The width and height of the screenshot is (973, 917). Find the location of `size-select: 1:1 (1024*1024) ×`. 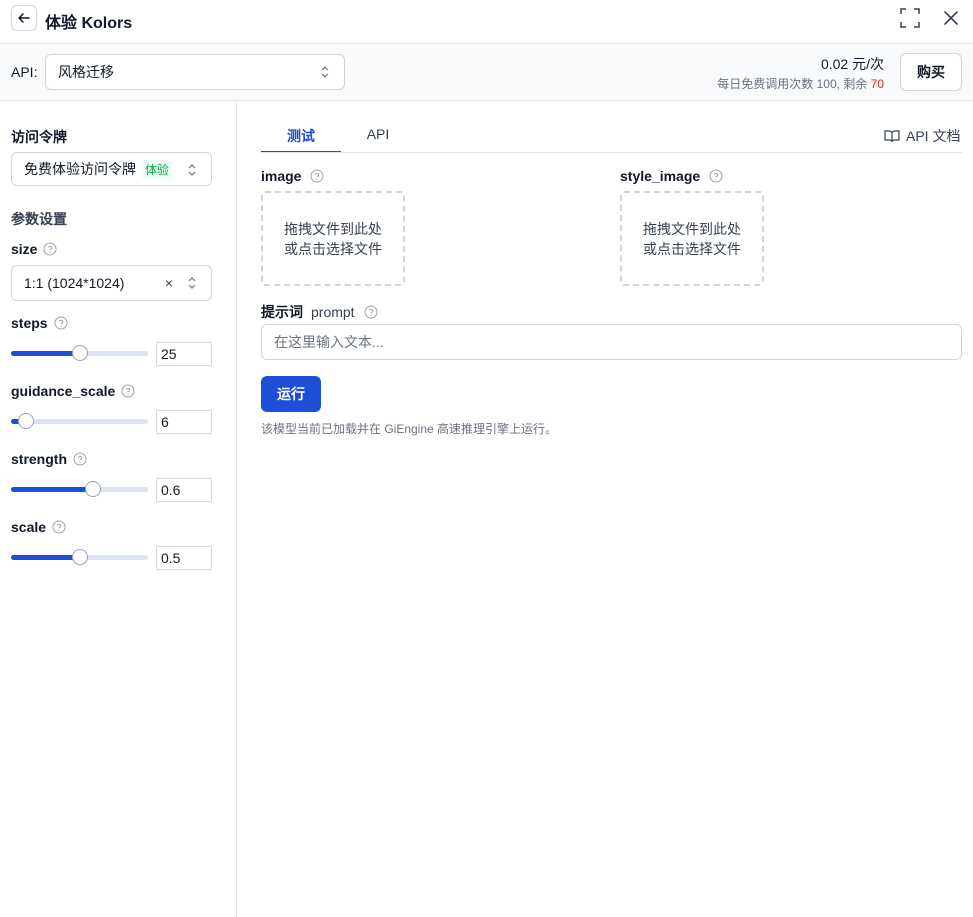

size-select: 1:1 (1024*1024) × is located at coordinates (111, 283).